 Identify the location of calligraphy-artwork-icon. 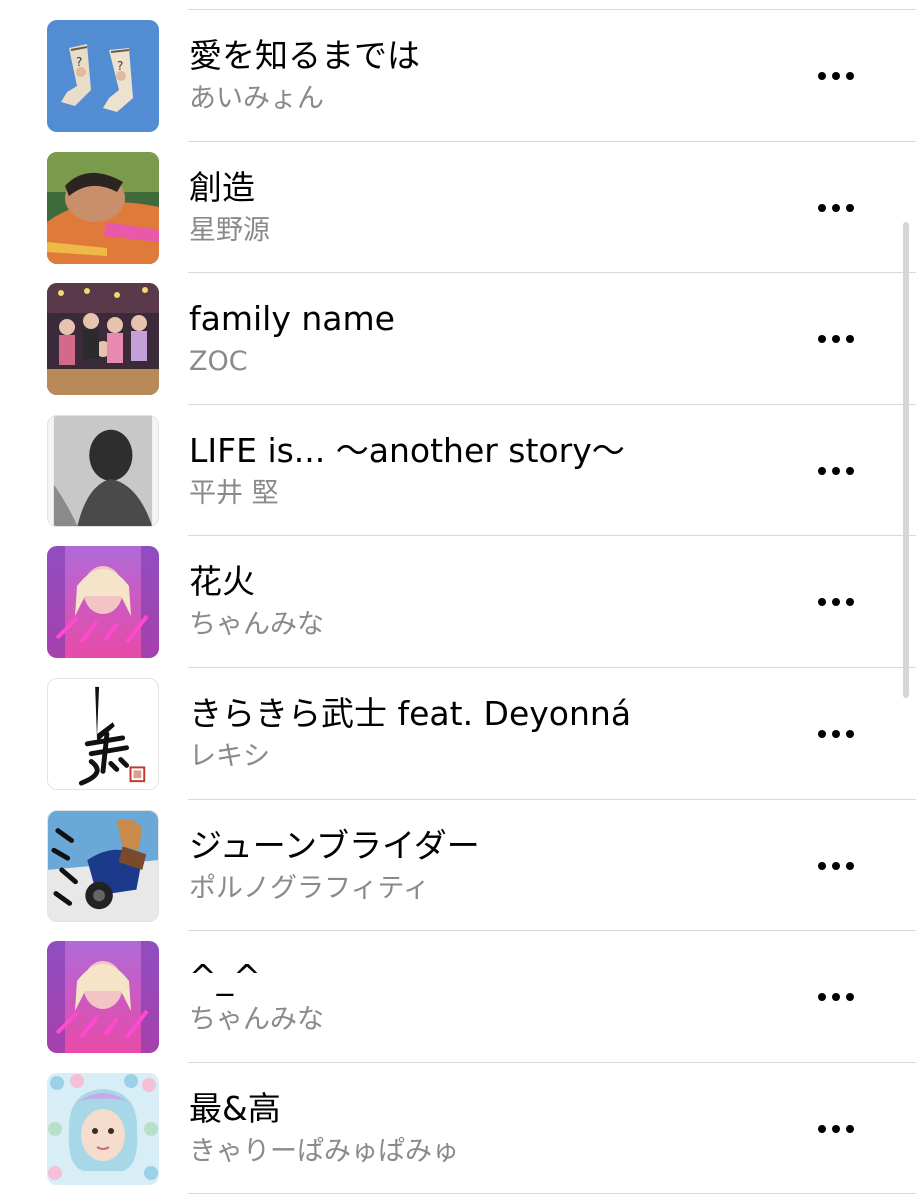
(103, 733).